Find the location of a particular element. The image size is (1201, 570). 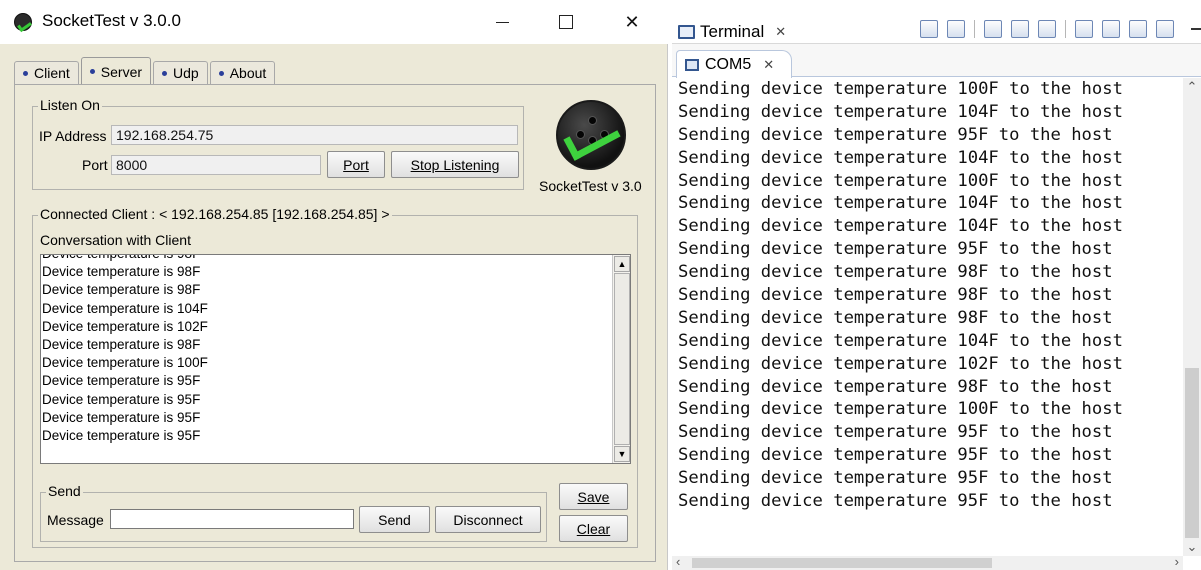

com5-tab-label: COM5 is located at coordinates (728, 64).